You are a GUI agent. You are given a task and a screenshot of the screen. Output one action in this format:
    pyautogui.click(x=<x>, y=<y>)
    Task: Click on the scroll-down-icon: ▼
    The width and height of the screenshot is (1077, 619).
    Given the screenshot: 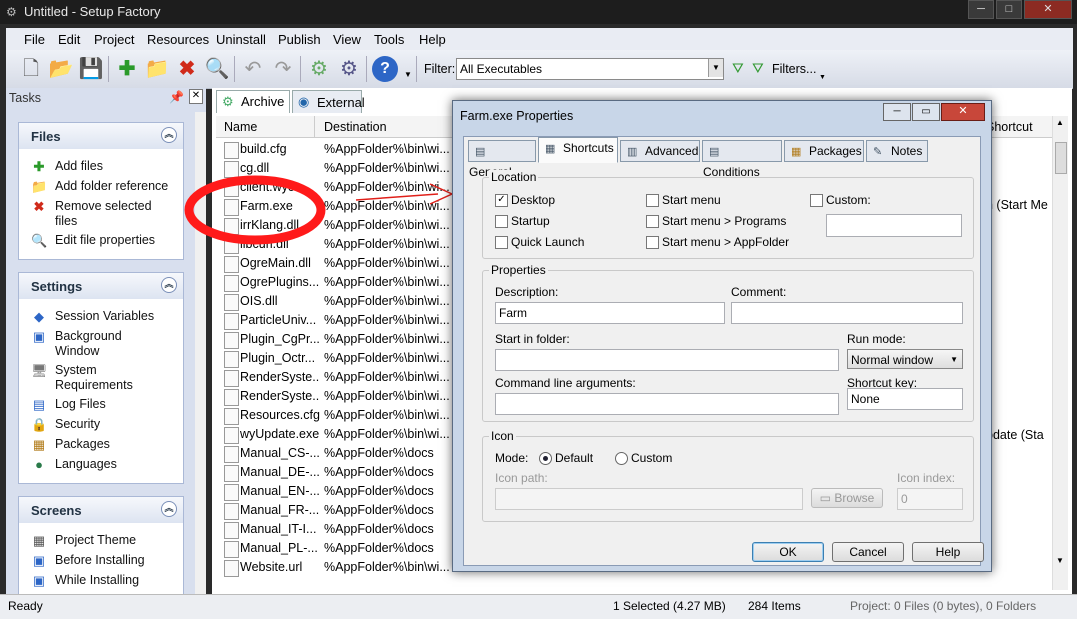 What is the action you would take?
    pyautogui.click(x=1060, y=560)
    